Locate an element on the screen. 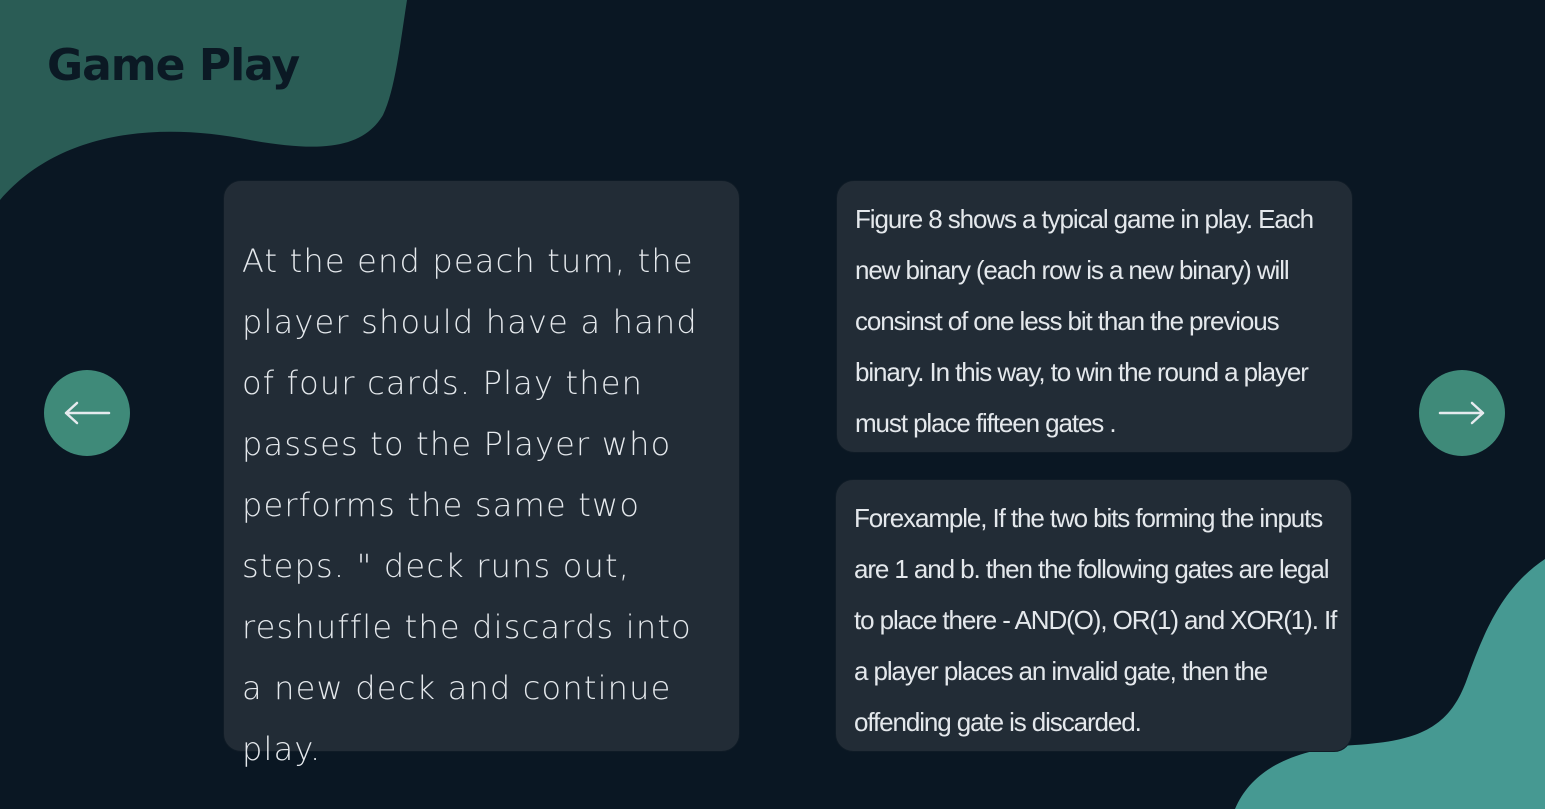 The width and height of the screenshot is (1545, 809). previous-button is located at coordinates (87, 413).